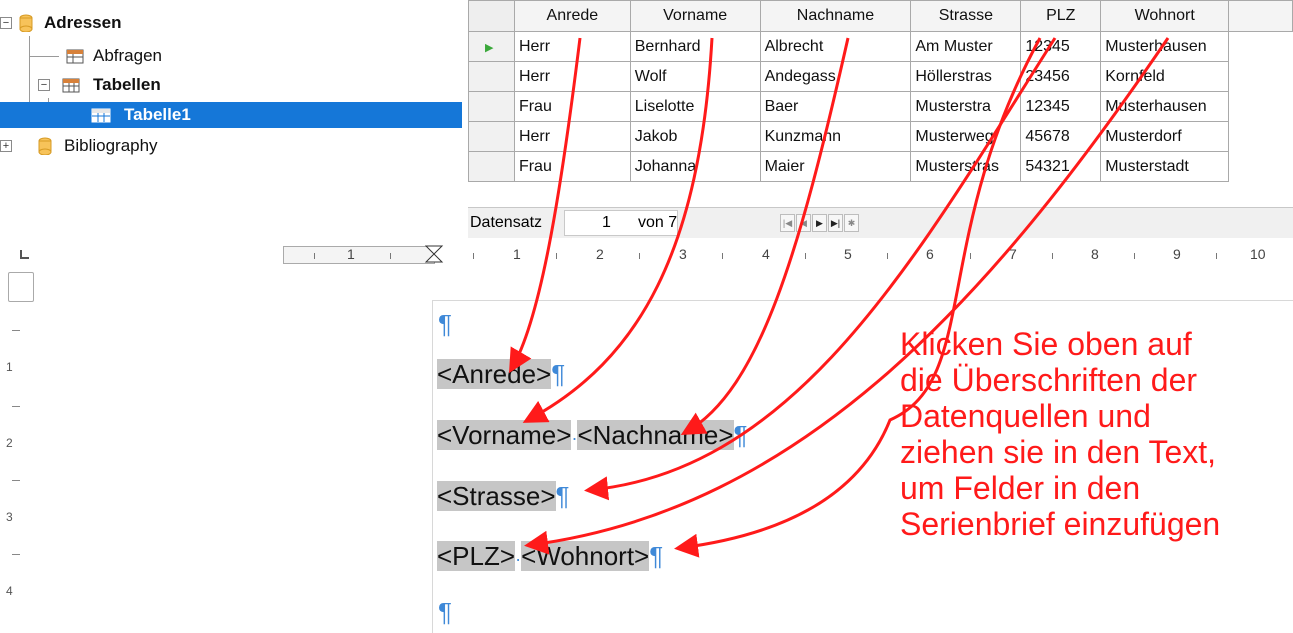 The width and height of the screenshot is (1293, 633). Describe the element at coordinates (966, 166) in the screenshot. I see `table-cell: Musterstras` at that location.